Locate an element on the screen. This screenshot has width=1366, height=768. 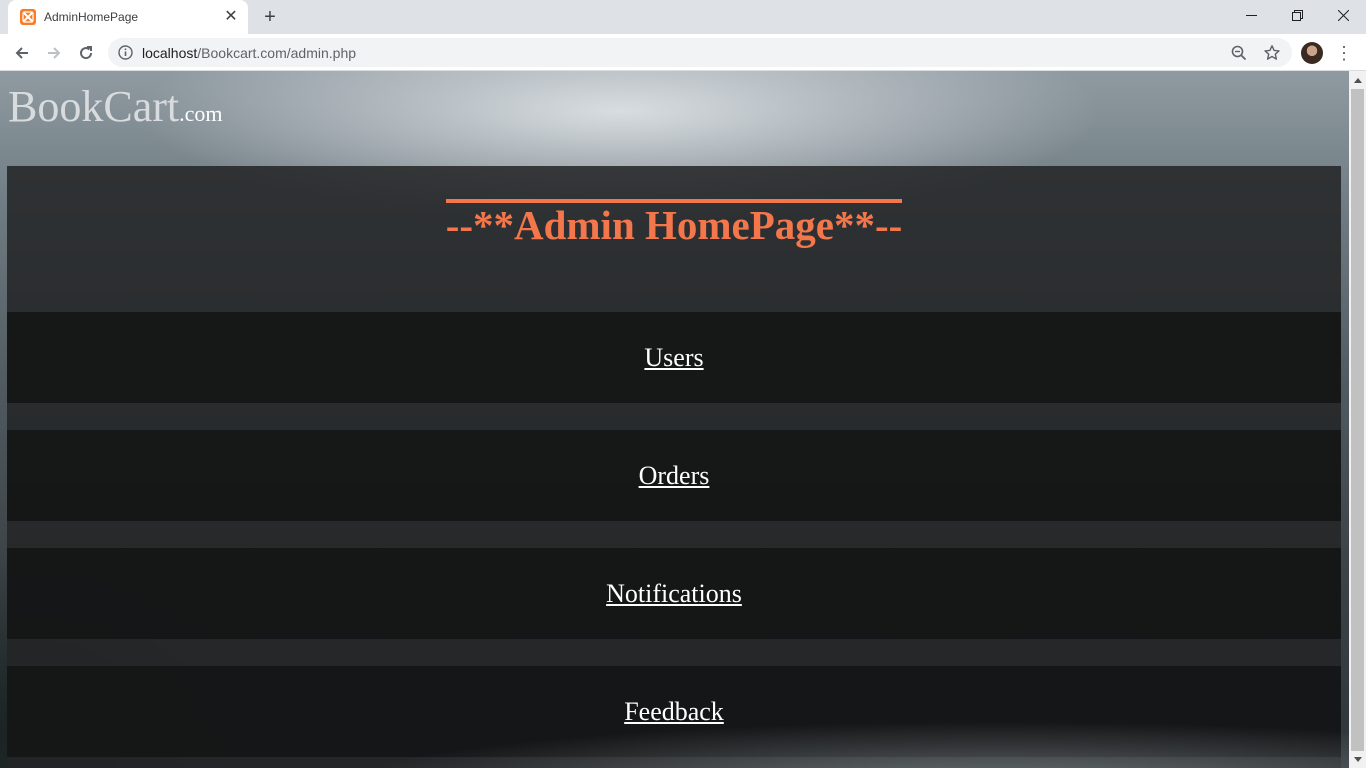
nav-block-feedback: Feedback is located at coordinates (674, 711).